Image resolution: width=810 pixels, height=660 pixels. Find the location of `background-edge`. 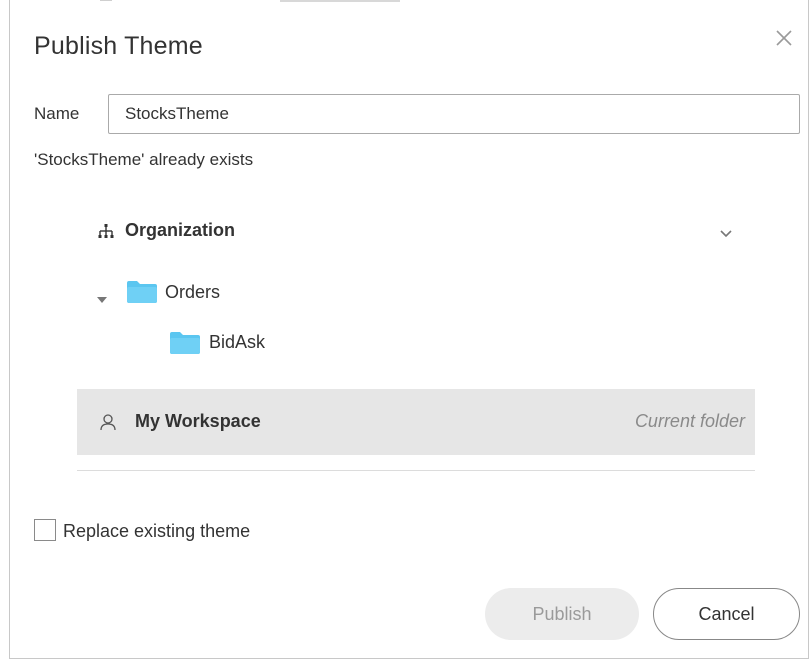

background-edge is located at coordinates (410, 4).